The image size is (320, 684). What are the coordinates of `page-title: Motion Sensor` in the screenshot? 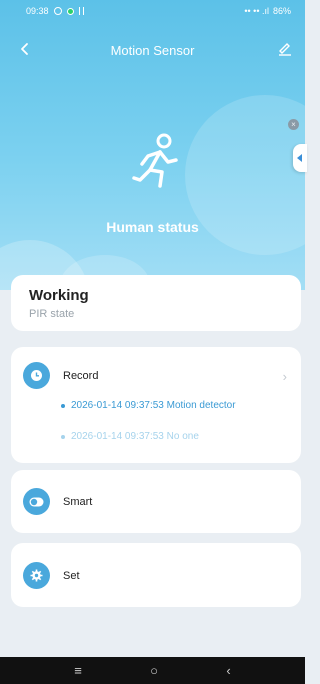 It's located at (152, 50).